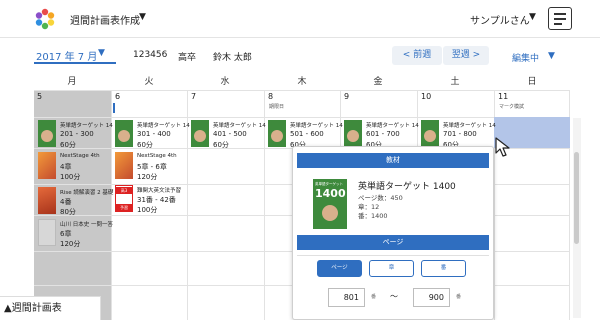 The width and height of the screenshot is (600, 320). I want to click on plan-item: Rise 読解演習 2 基礎 4番 80分, so click(76, 202).